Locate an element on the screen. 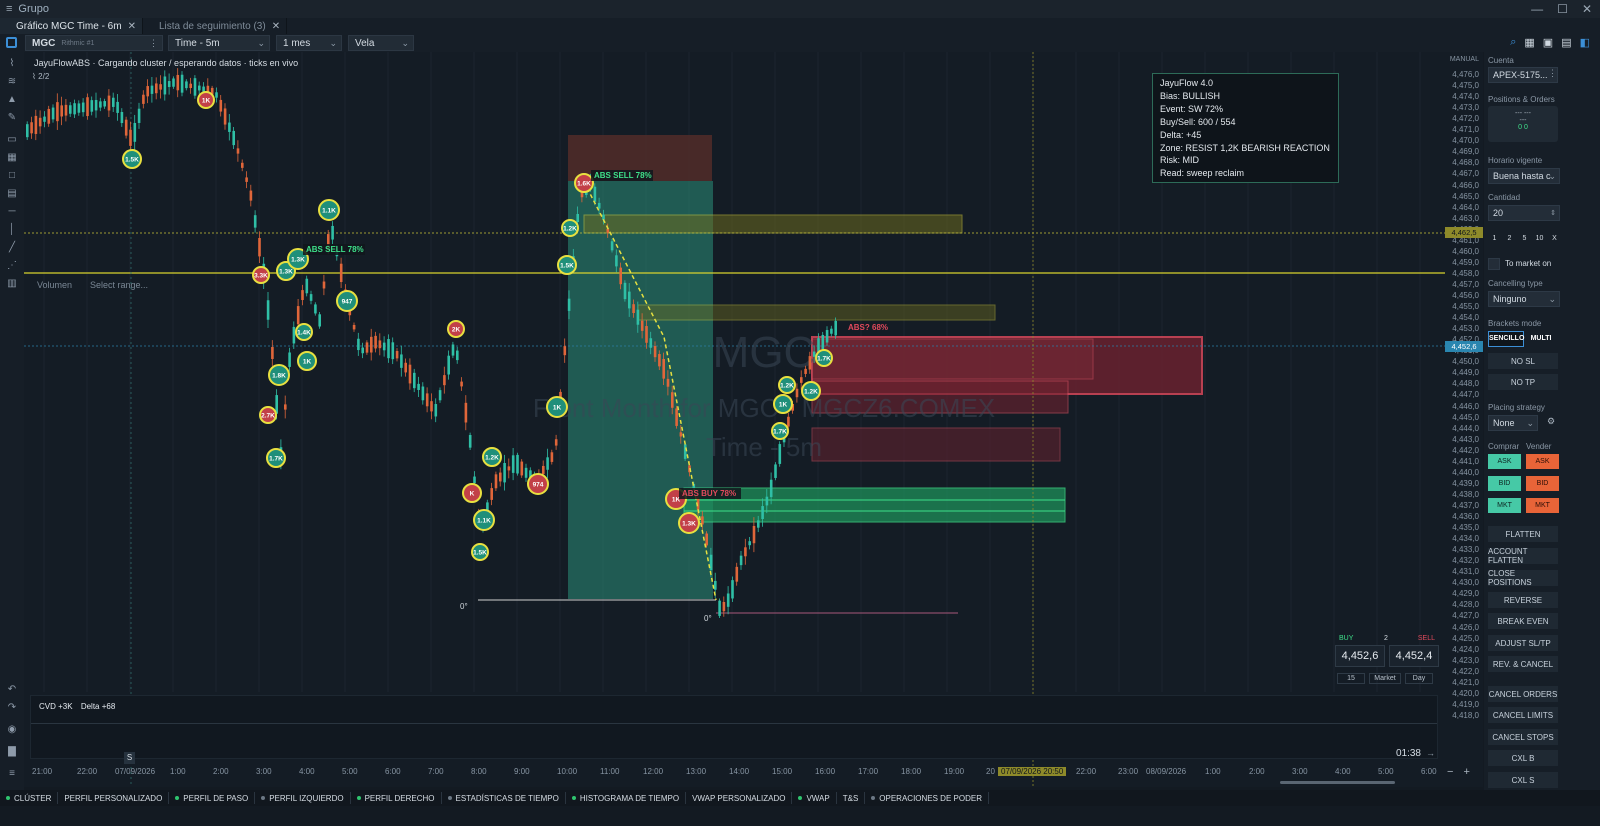 The width and height of the screenshot is (1600, 826). box-icon: ▤ is located at coordinates (12, 194).